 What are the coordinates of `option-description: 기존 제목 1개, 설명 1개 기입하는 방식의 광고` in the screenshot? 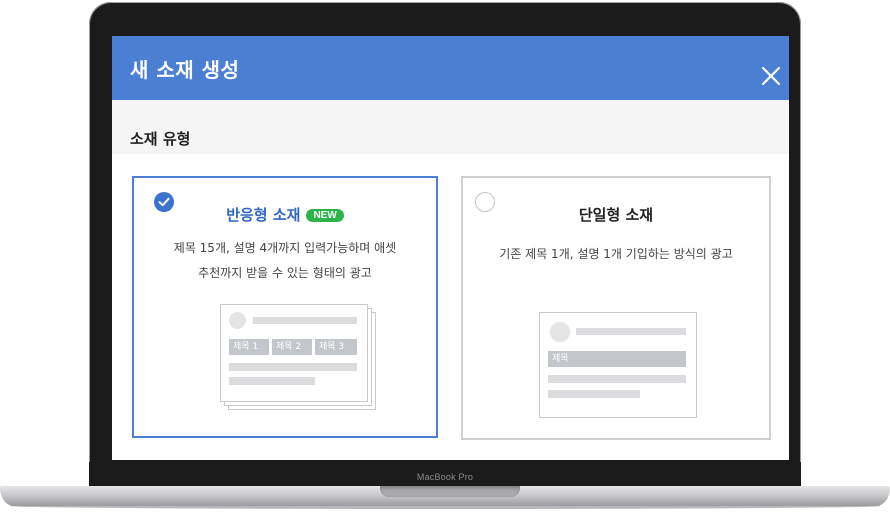 It's located at (616, 254).